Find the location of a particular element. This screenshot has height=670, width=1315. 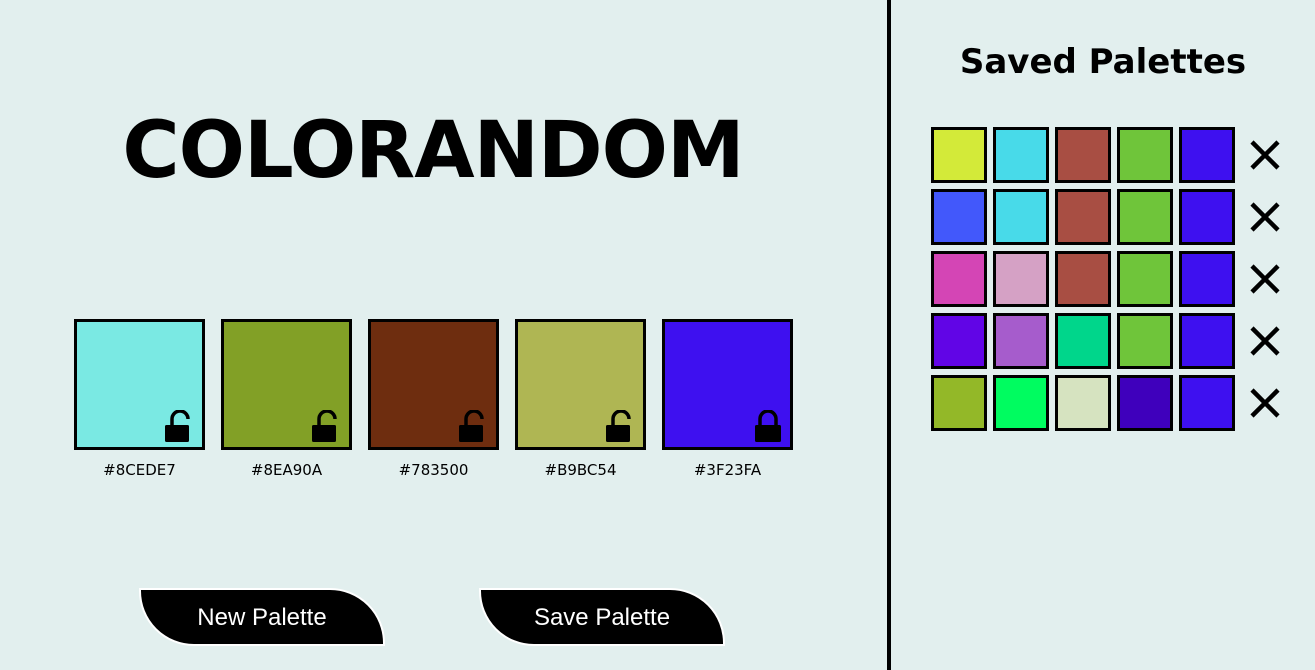

swatch-column: #8EA90A is located at coordinates (286, 399).